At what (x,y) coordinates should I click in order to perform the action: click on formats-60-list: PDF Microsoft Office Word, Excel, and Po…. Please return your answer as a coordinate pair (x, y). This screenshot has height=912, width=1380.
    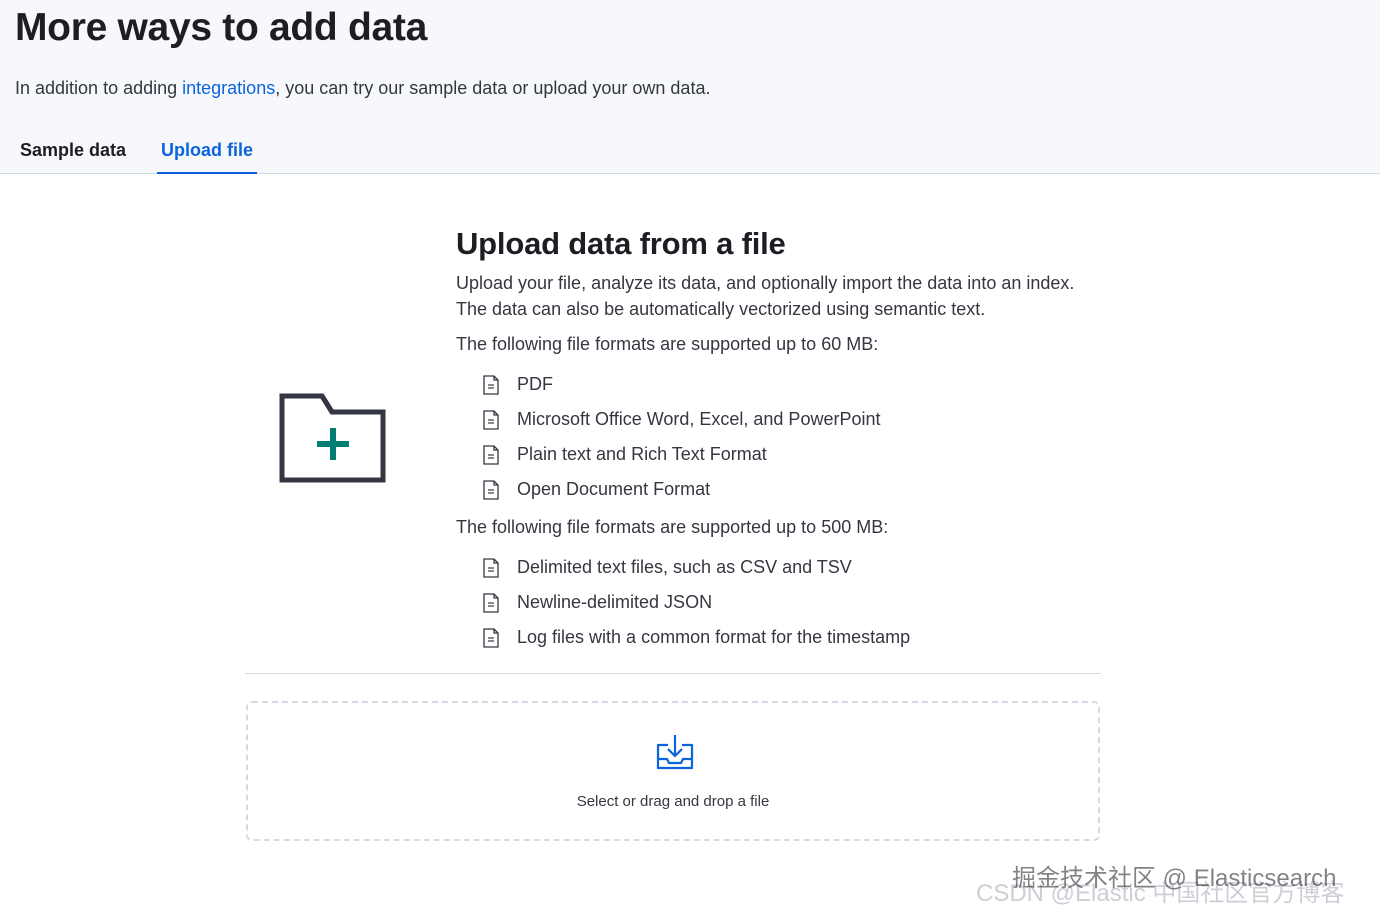
    Looking at the image, I should click on (786, 437).